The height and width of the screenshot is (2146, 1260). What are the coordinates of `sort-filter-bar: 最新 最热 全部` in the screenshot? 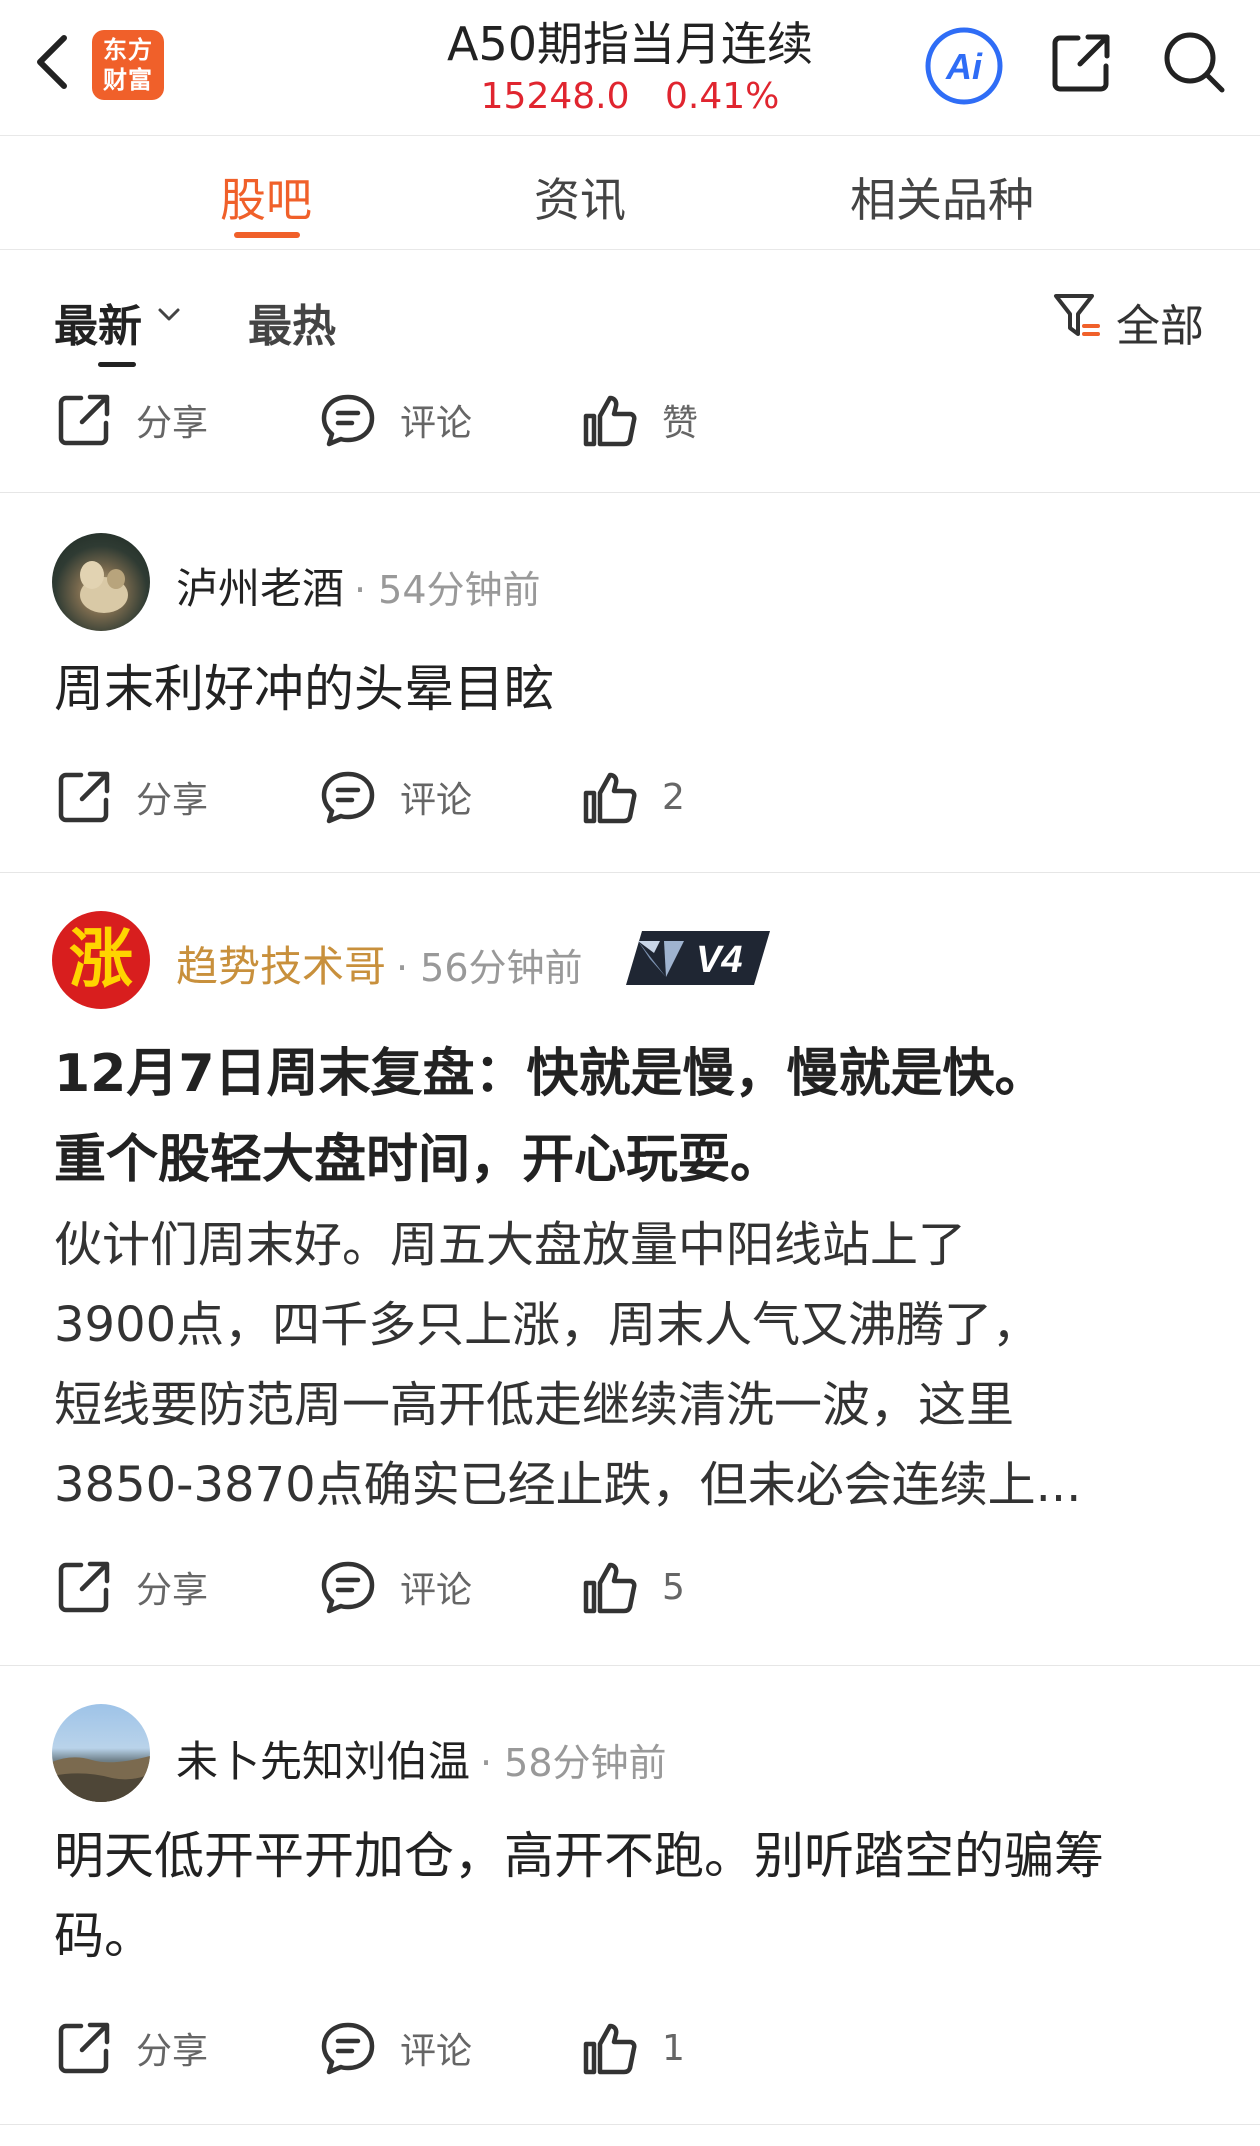 It's located at (630, 310).